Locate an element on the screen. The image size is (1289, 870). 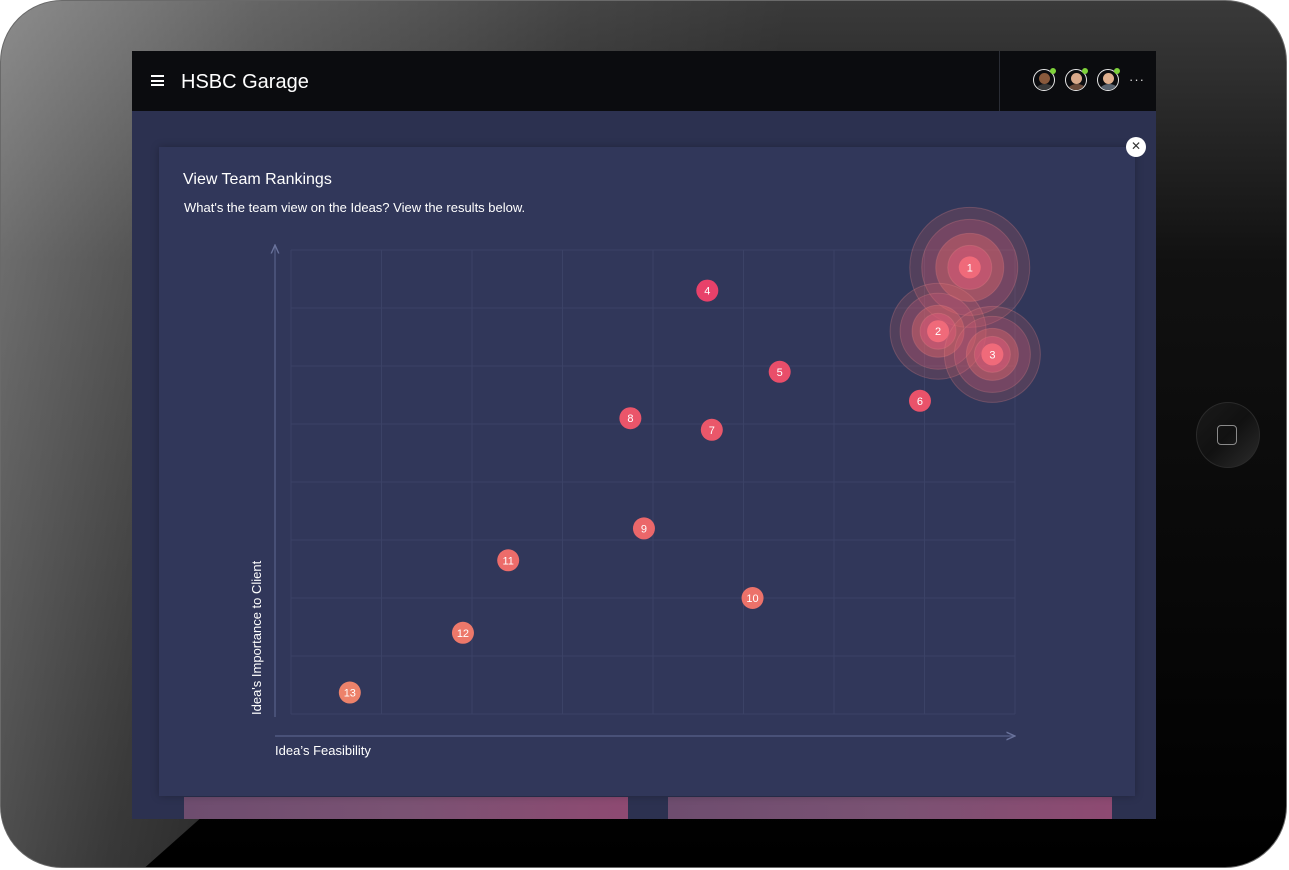
point-label: 8 is located at coordinates (630, 419).